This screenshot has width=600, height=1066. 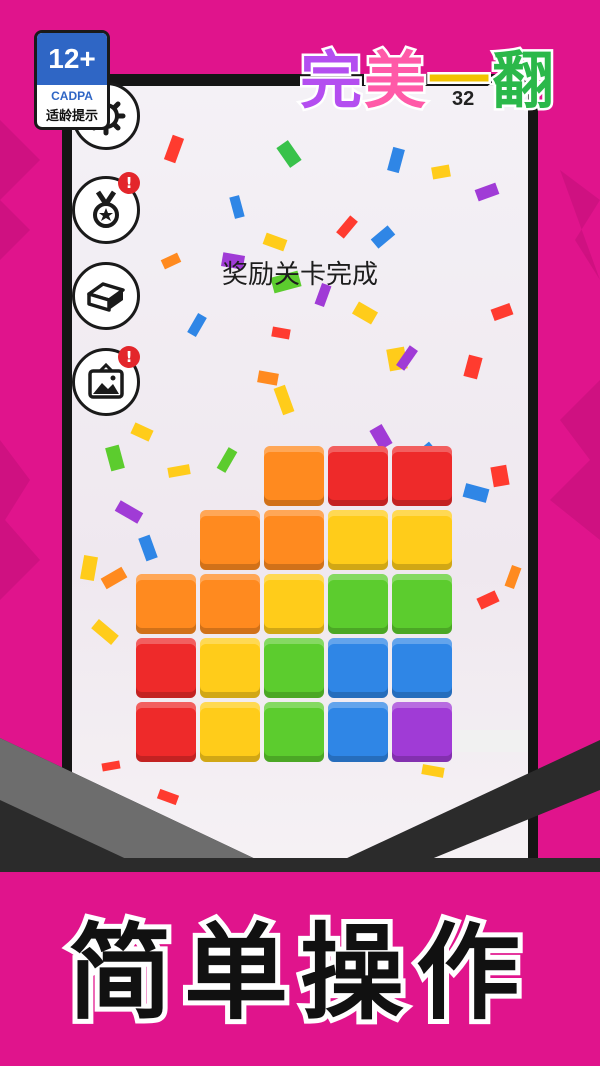 I want to click on bottom-banner-text: 简单操作, so click(x=297, y=973).